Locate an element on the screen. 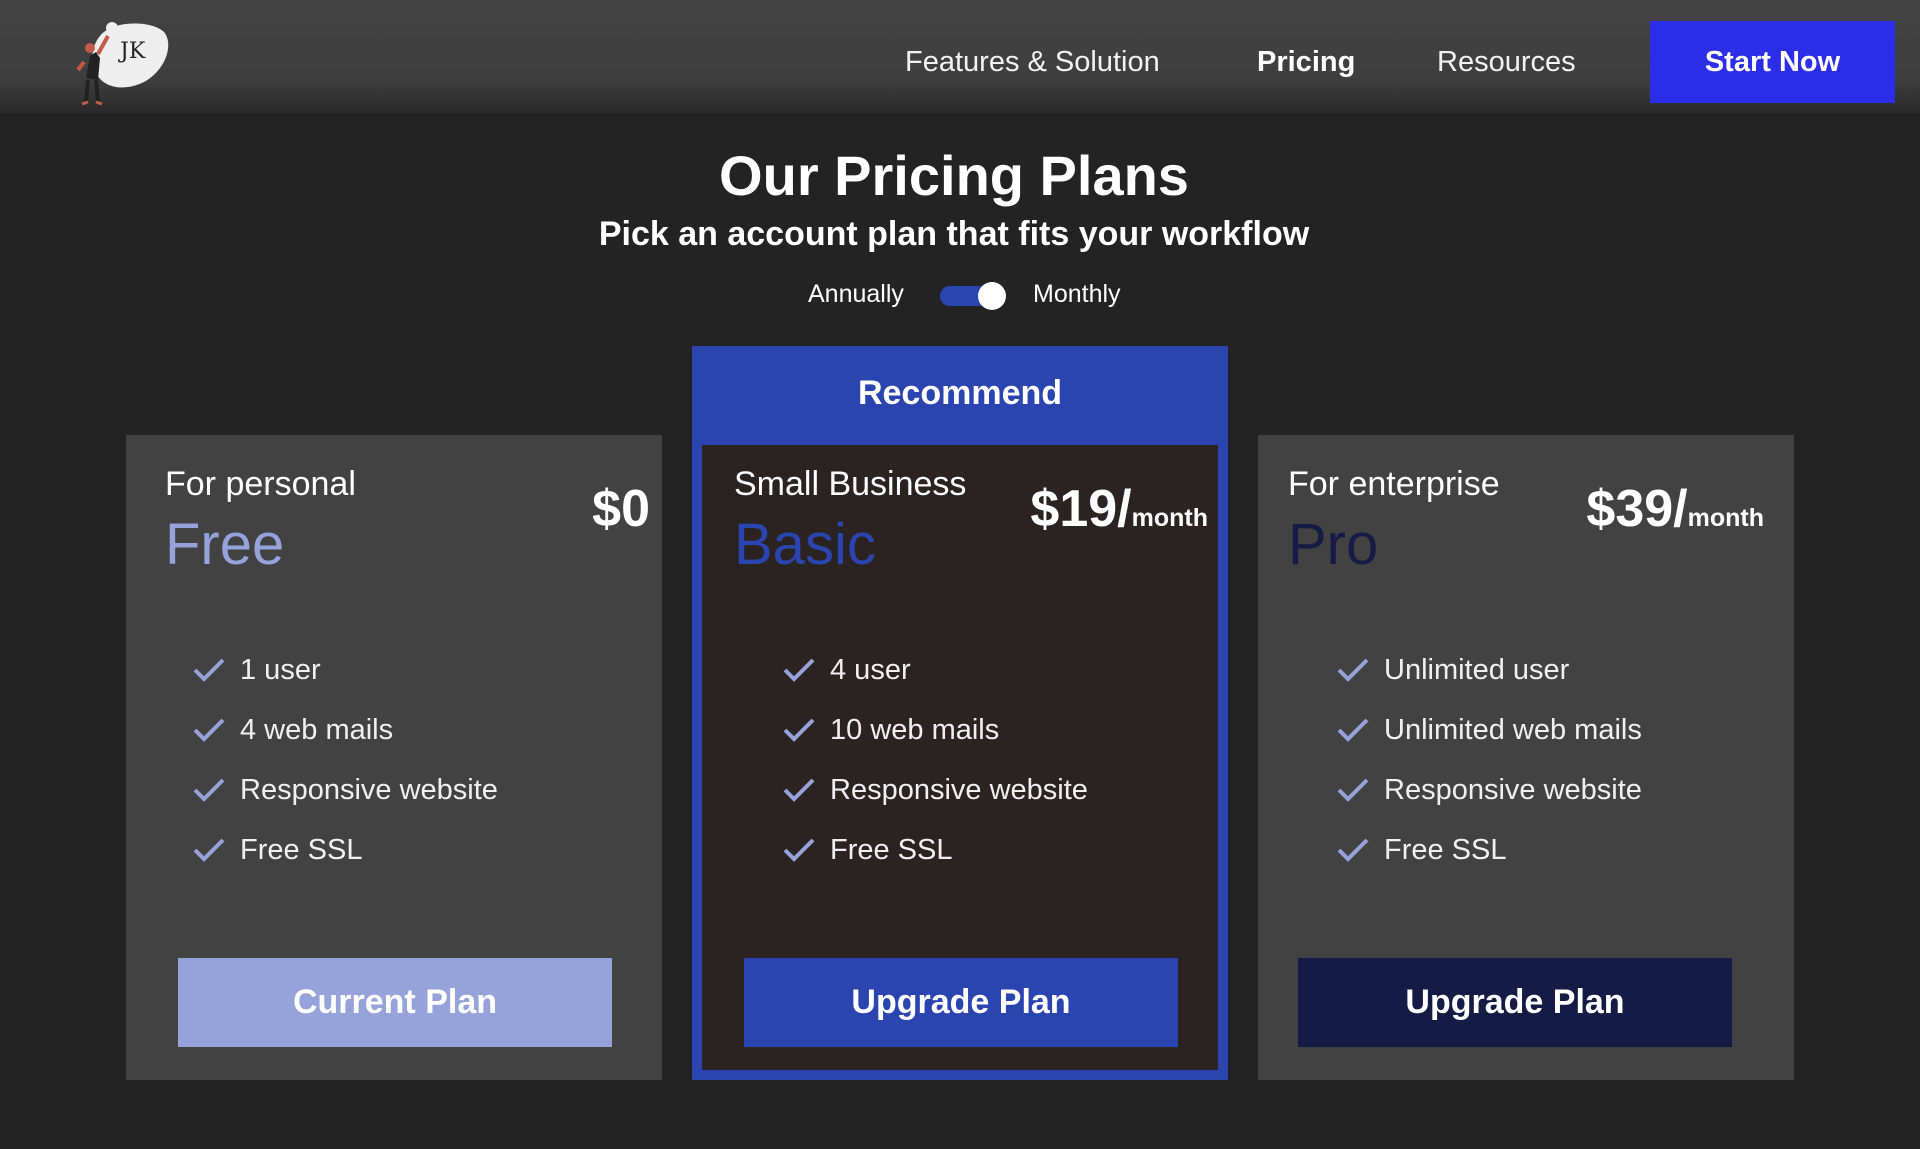 This screenshot has width=1920, height=1149. plan-price: $0 is located at coordinates (621, 509).